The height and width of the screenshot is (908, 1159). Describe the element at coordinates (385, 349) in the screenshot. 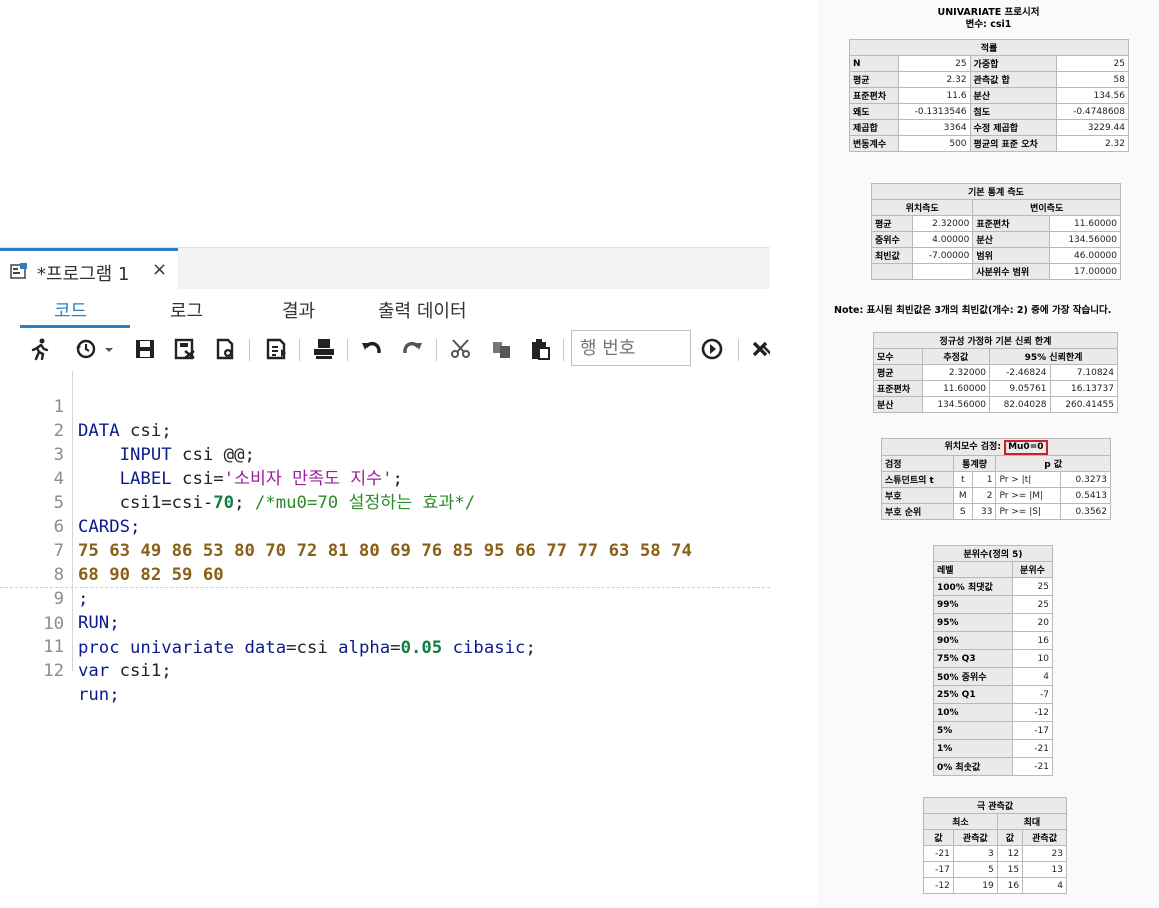

I see `editor-toolbar` at that location.